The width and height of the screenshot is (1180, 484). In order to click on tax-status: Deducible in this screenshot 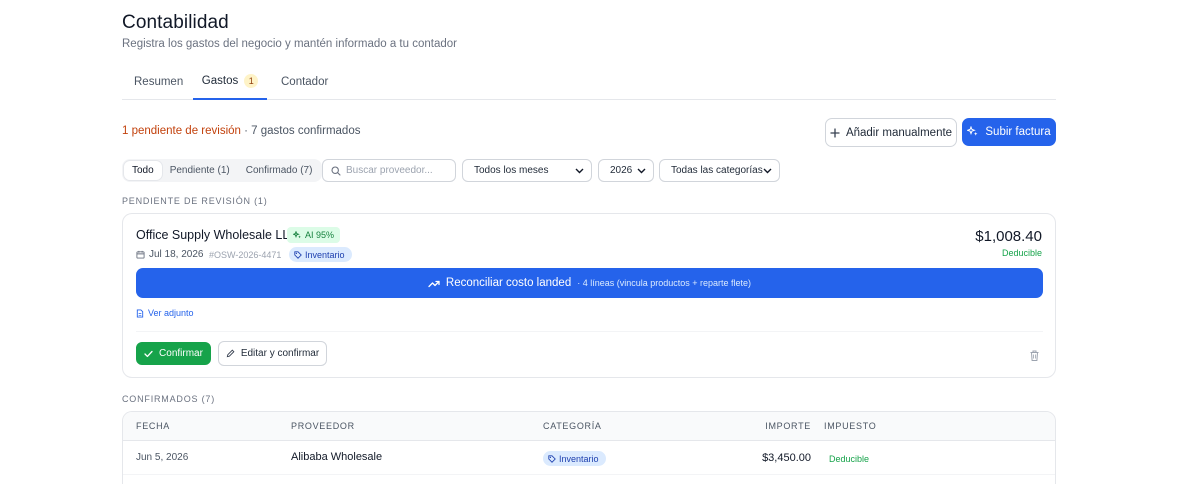, I will do `click(1021, 253)`.